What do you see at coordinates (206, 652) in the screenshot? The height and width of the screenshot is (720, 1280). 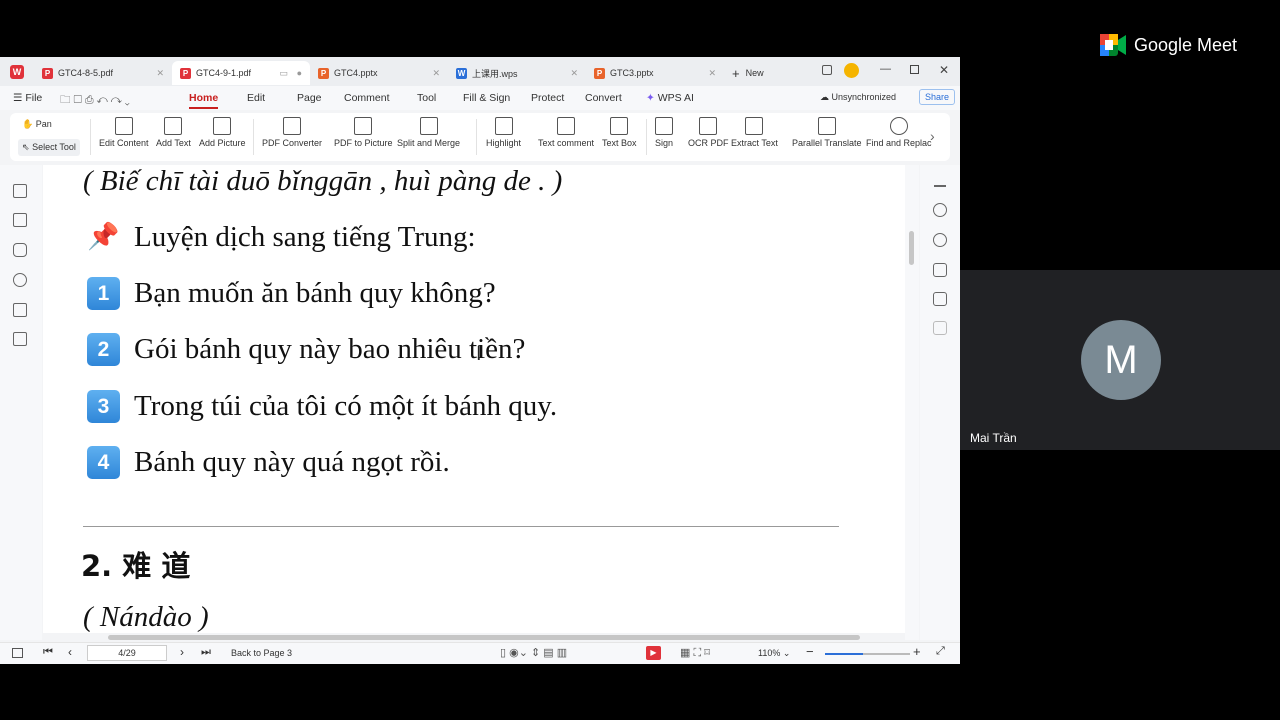 I see `last-page-icon: ⏭` at bounding box center [206, 652].